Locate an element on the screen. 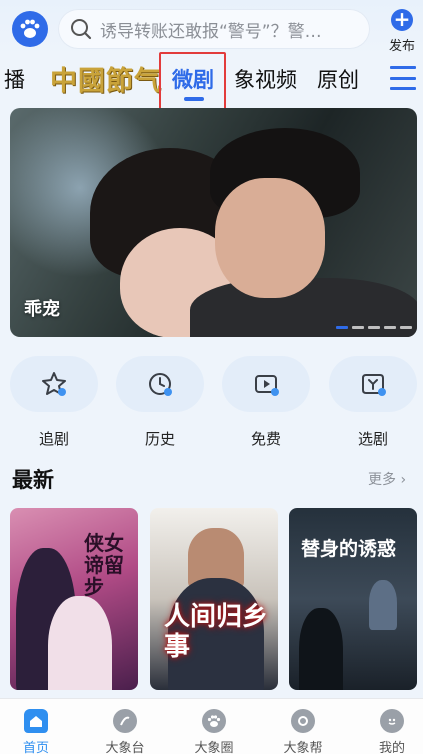  nav-label: 大象圈 is located at coordinates (214, 747).